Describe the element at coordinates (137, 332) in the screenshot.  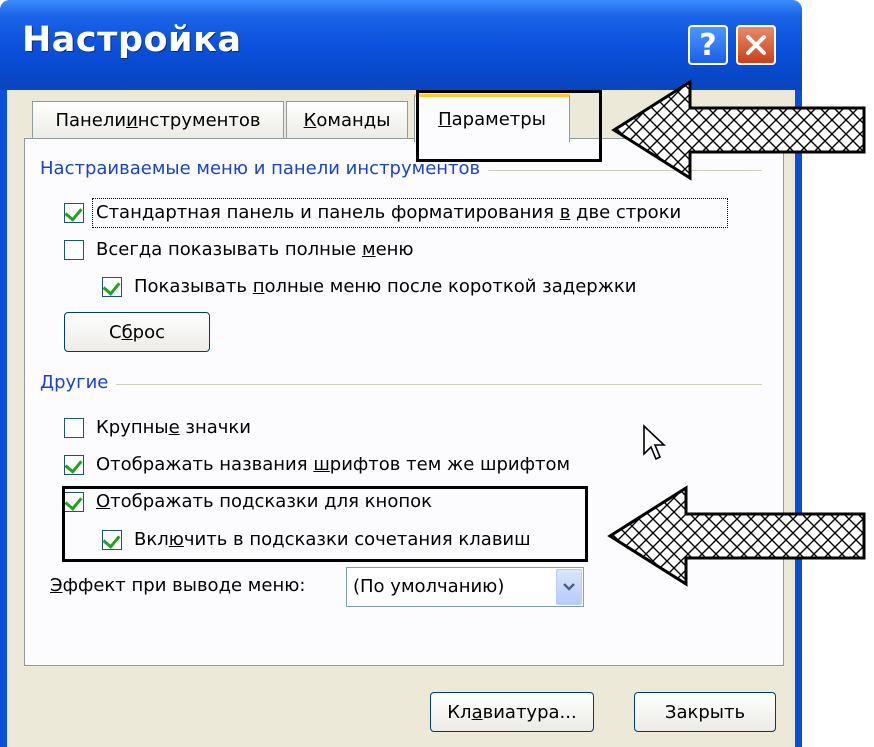
I see `reset-button: Сб рос` at that location.